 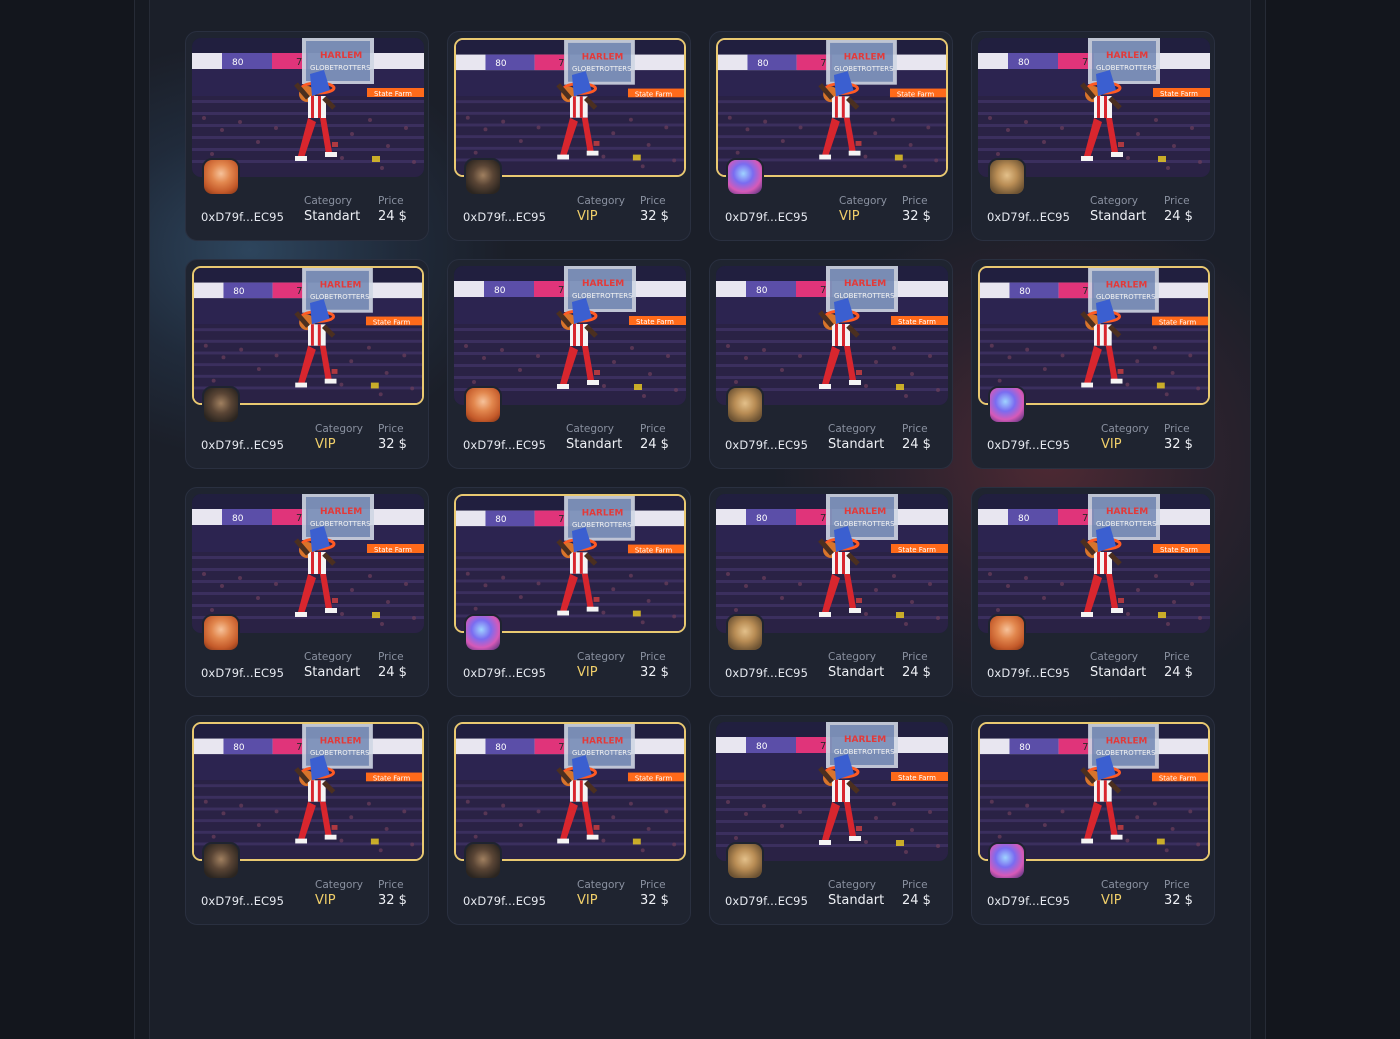 I want to click on category-block: Category Standart, so click(x=1118, y=209).